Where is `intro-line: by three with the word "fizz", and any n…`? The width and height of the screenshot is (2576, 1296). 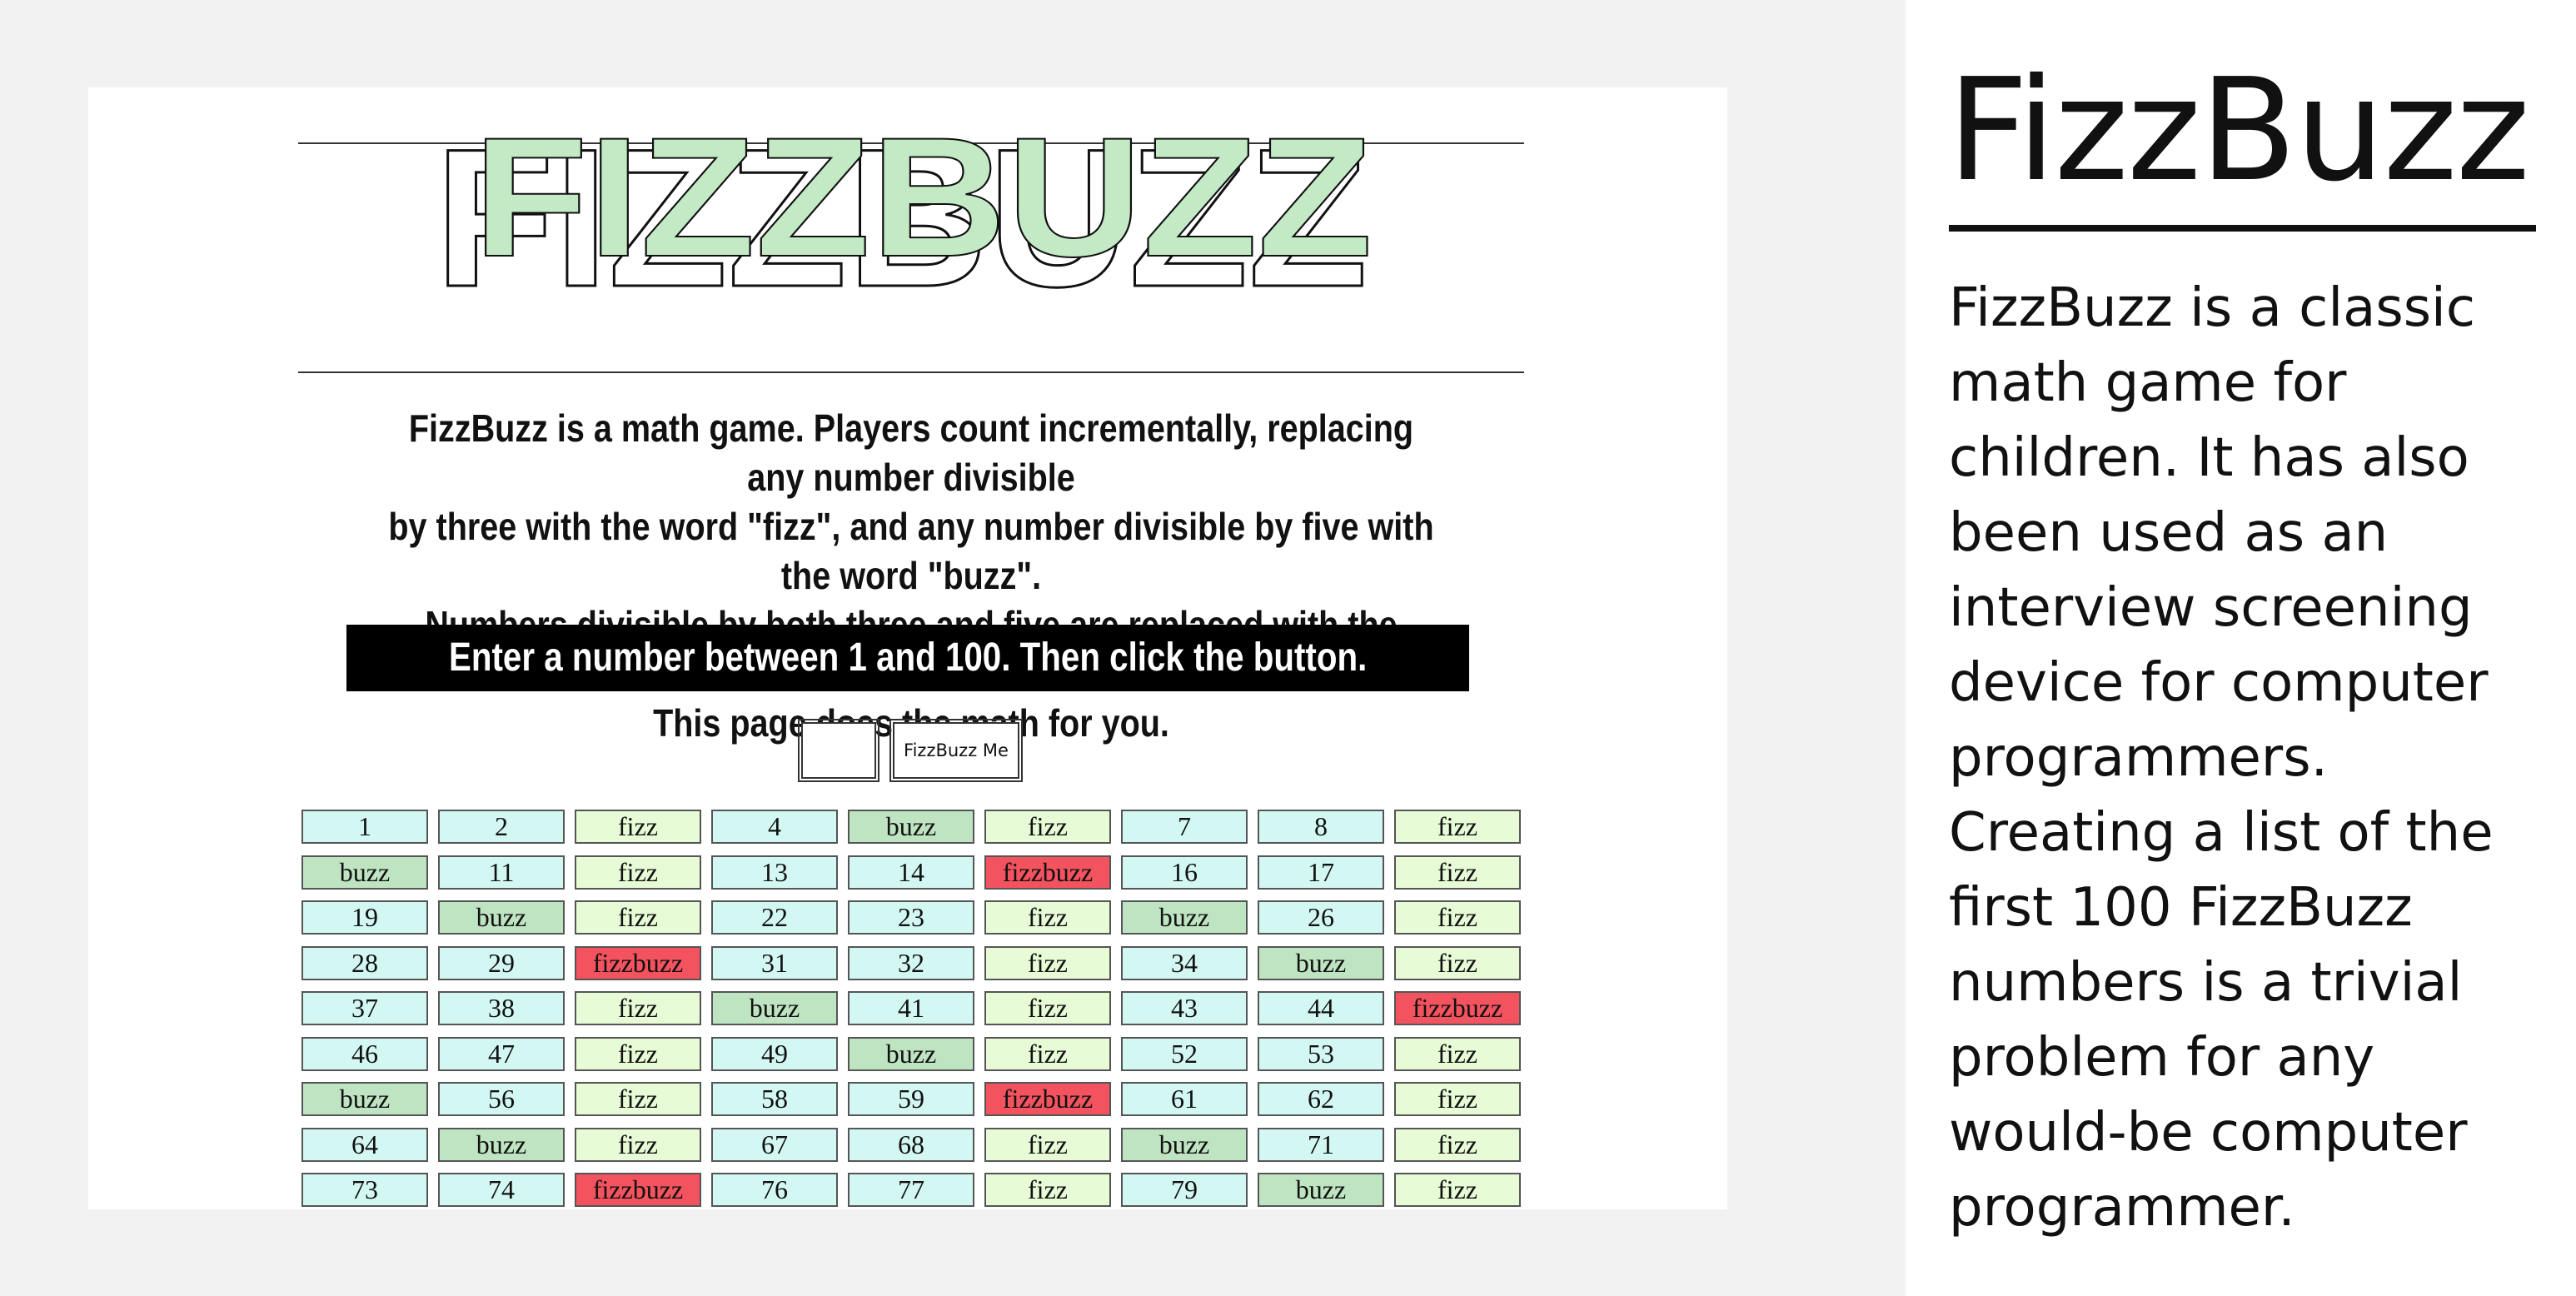
intro-line: by three with the word "fizz", and any n… is located at coordinates (911, 551).